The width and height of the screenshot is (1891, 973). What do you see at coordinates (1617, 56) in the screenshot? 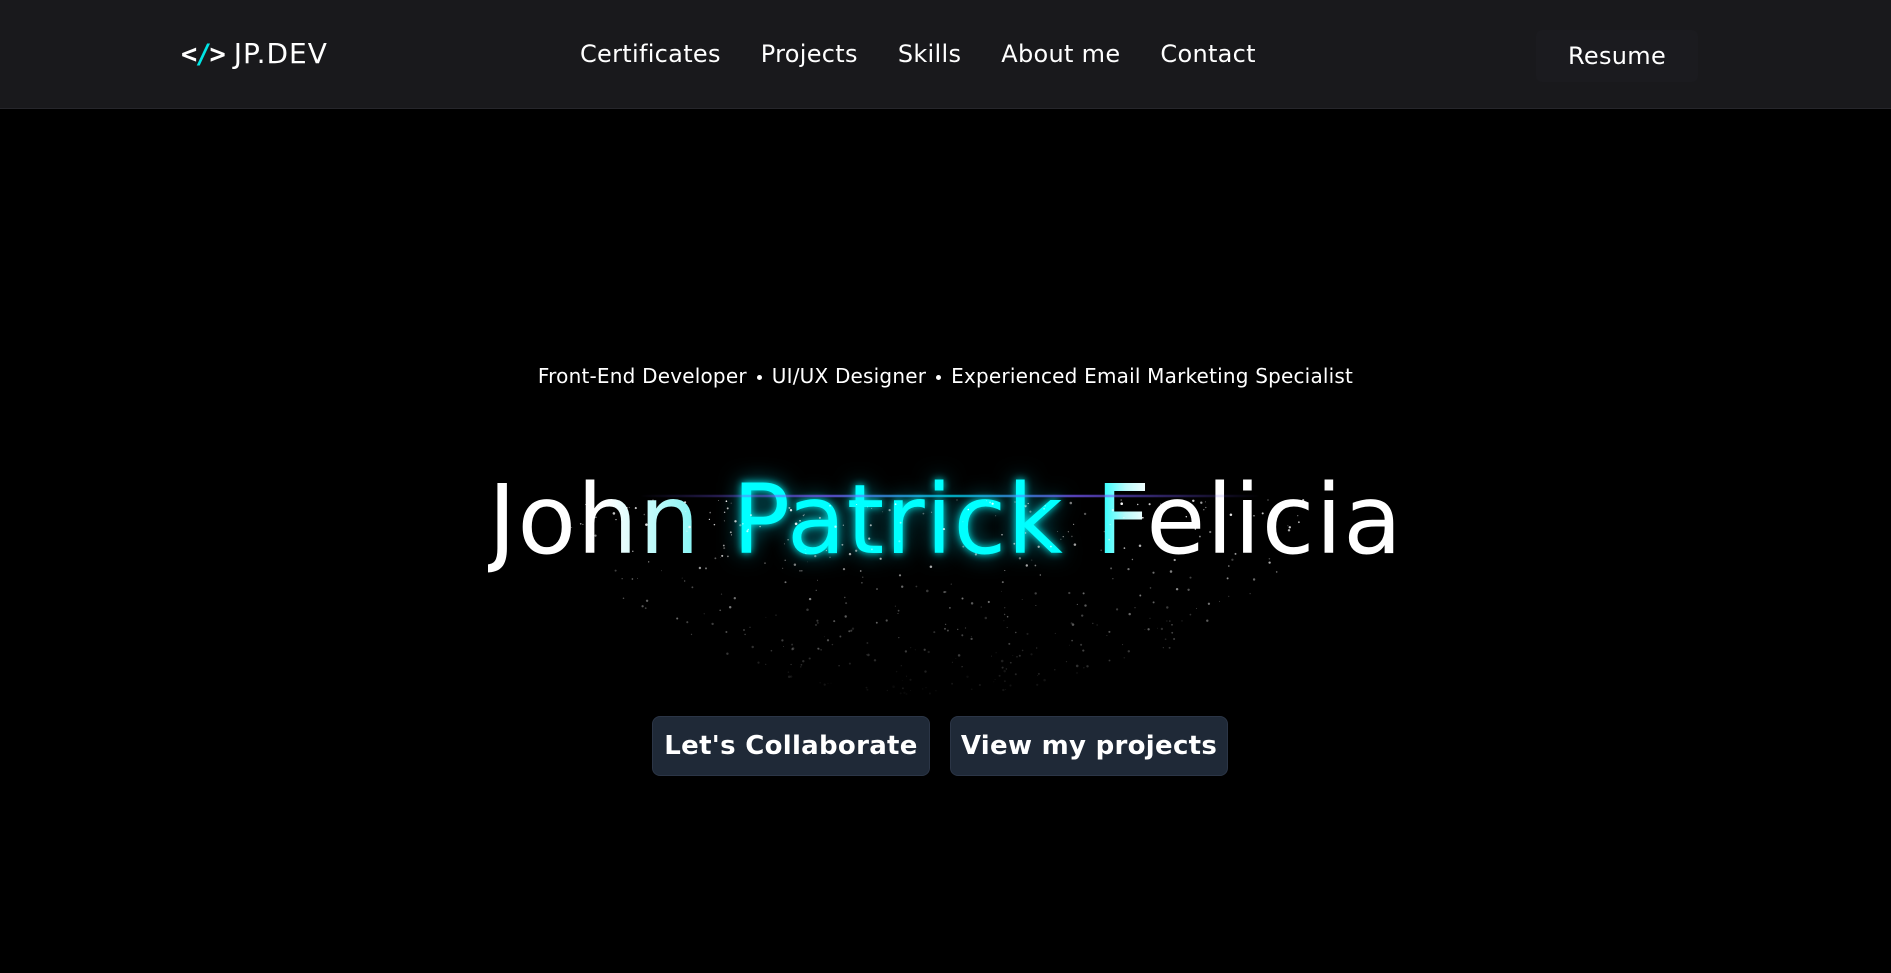
I see `resume-button: Resume` at bounding box center [1617, 56].